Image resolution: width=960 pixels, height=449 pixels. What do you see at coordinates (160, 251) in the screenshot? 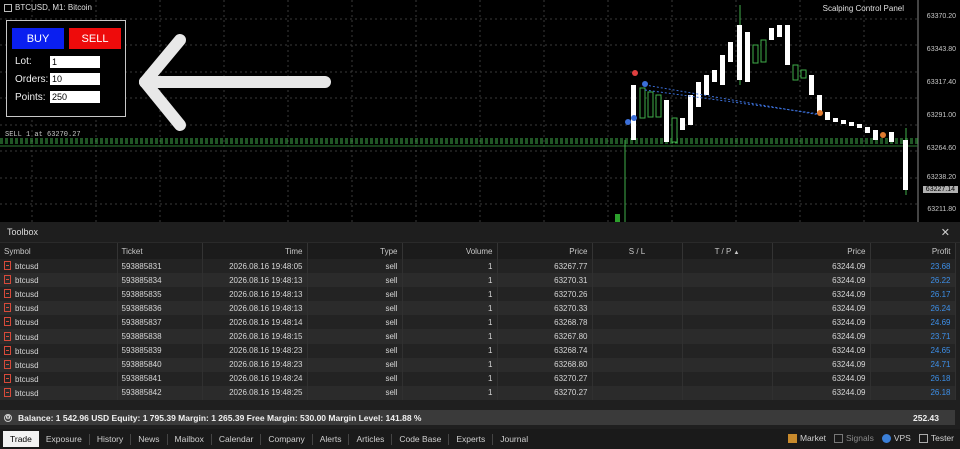
I see `column-header-ticket: Ticket` at bounding box center [160, 251].